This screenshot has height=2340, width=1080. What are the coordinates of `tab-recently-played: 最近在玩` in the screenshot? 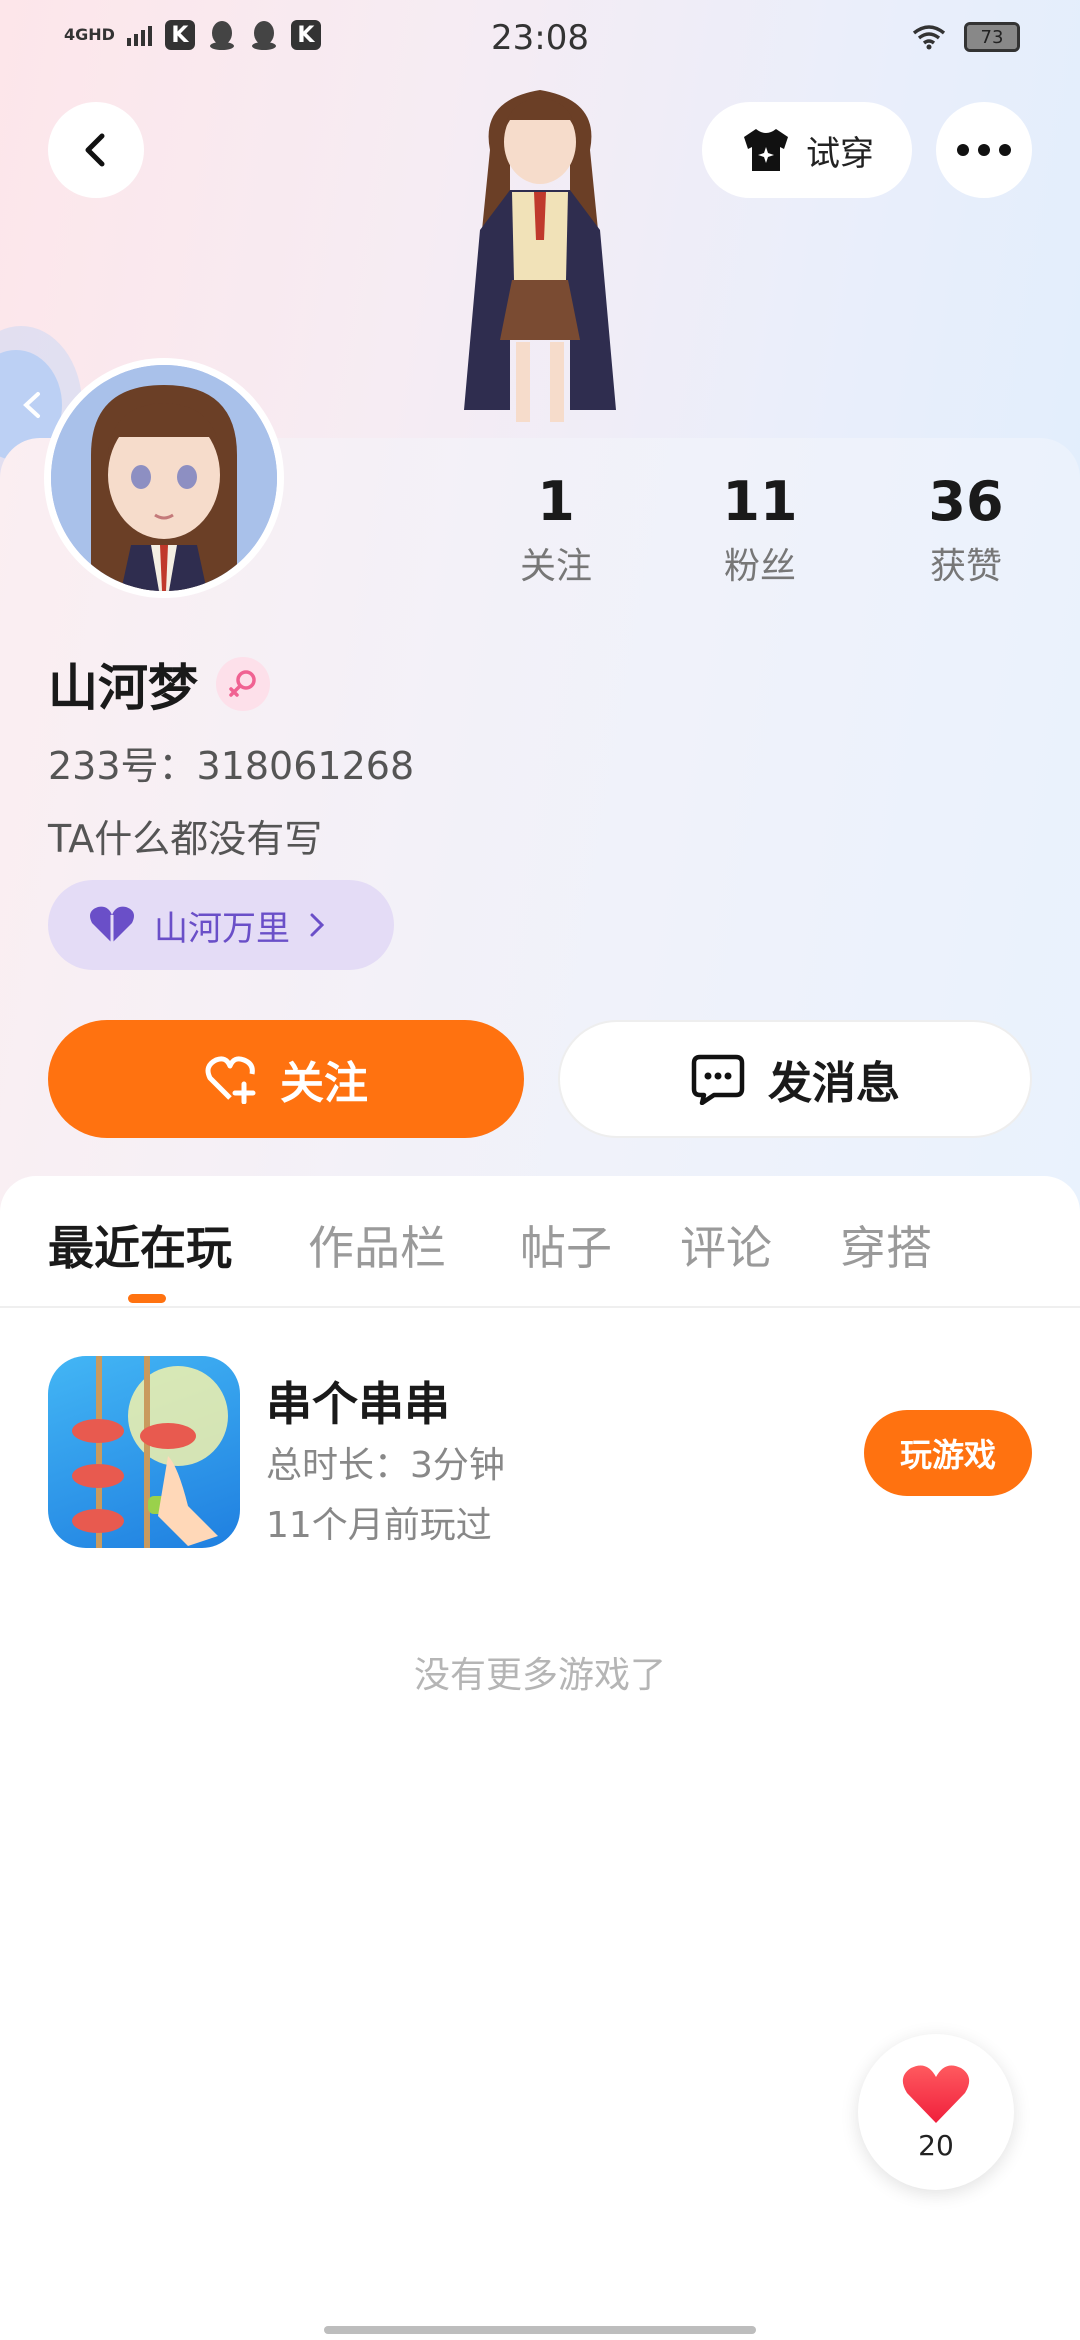 It's located at (140, 1245).